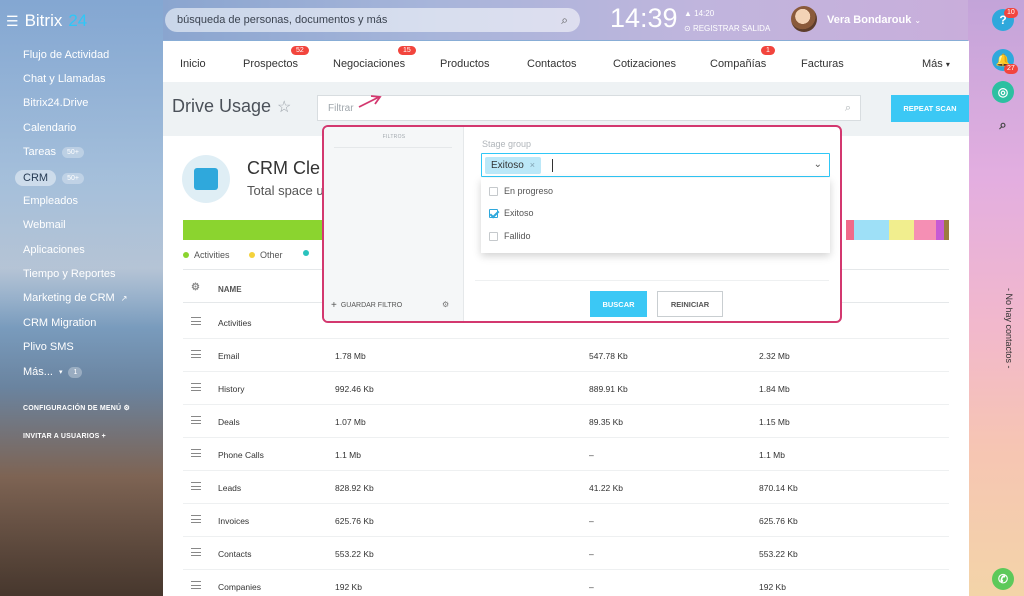 The image size is (1024, 596). Describe the element at coordinates (874, 20) in the screenshot. I see `user-menu: Vera Bondarouk ⌄` at that location.